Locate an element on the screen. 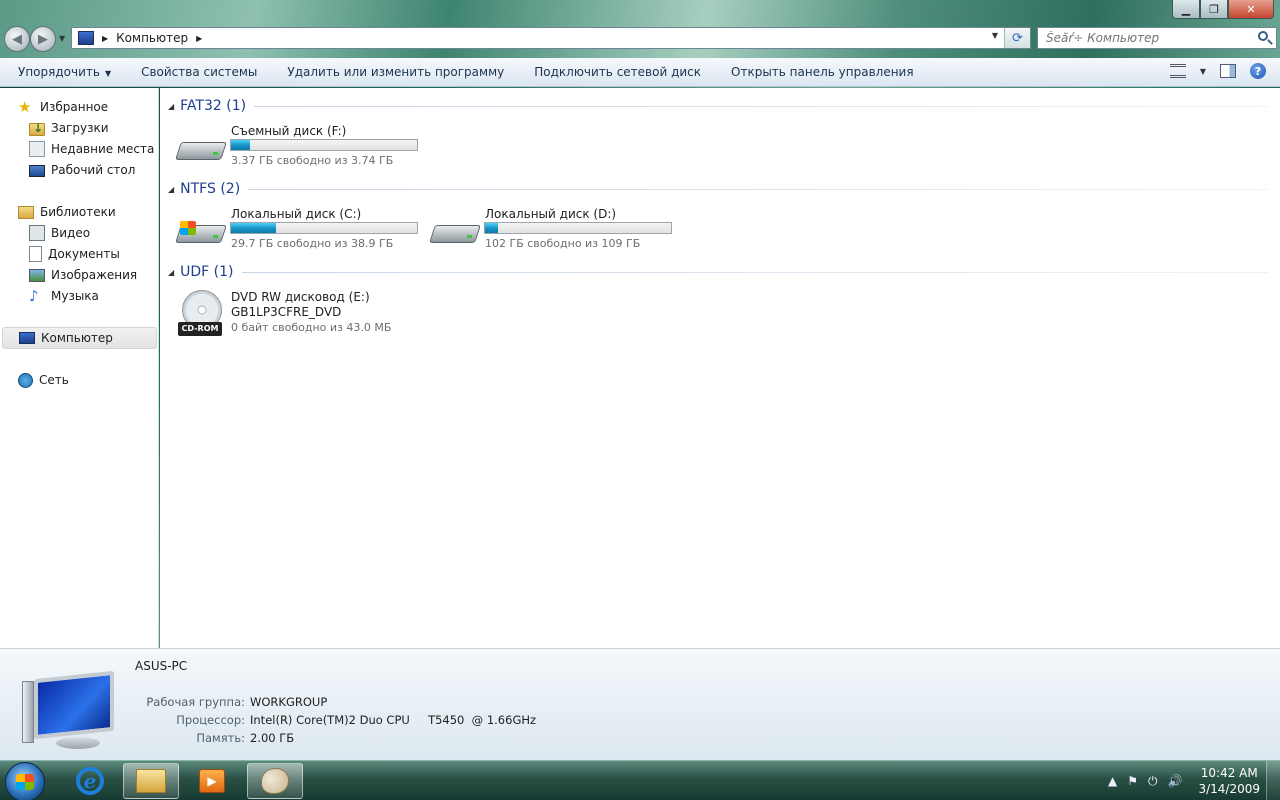  title-bar: ▁ ❐ ✕ ◀ ▶ ▼ ▶ Компьютер ▶ ▼ ⟳ is located at coordinates (640, 29).